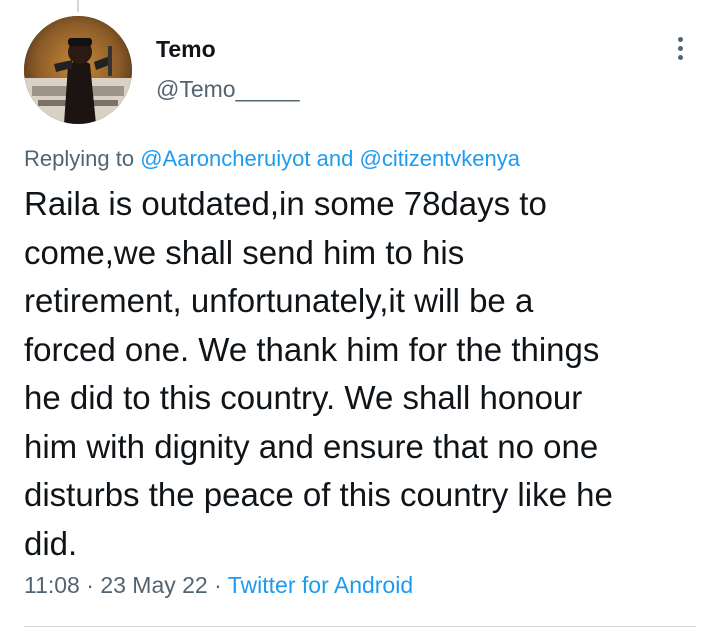 Image resolution: width=720 pixels, height=633 pixels. What do you see at coordinates (360, 626) in the screenshot?
I see `divider` at bounding box center [360, 626].